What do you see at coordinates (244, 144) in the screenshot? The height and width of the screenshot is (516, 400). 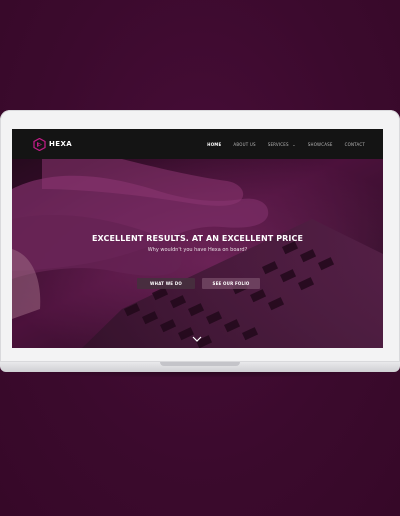 I see `nav-item-about-us: ABOUT US` at bounding box center [244, 144].